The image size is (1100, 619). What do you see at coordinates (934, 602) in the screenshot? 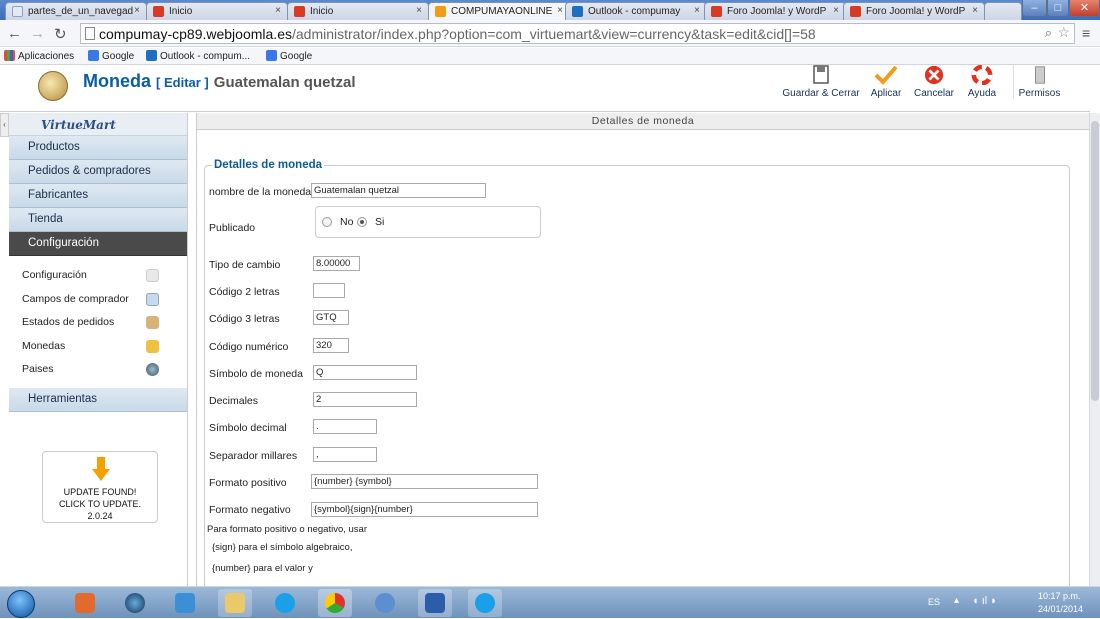
I see `language-indicator: ES` at bounding box center [934, 602].